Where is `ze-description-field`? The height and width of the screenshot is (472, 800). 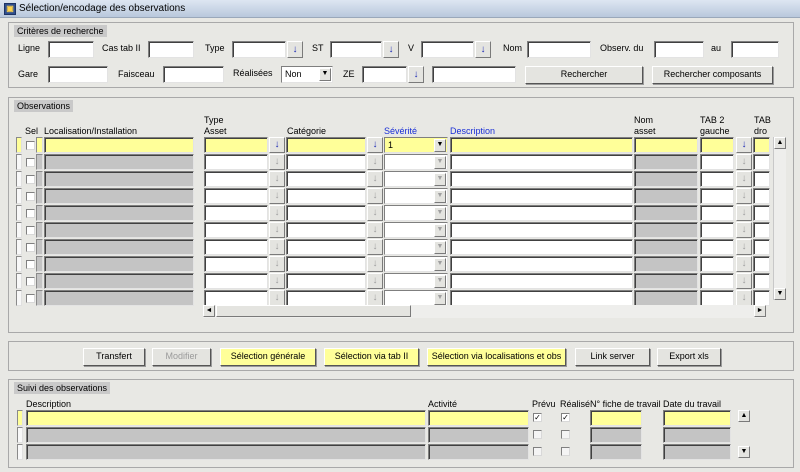 ze-description-field is located at coordinates (474, 74).